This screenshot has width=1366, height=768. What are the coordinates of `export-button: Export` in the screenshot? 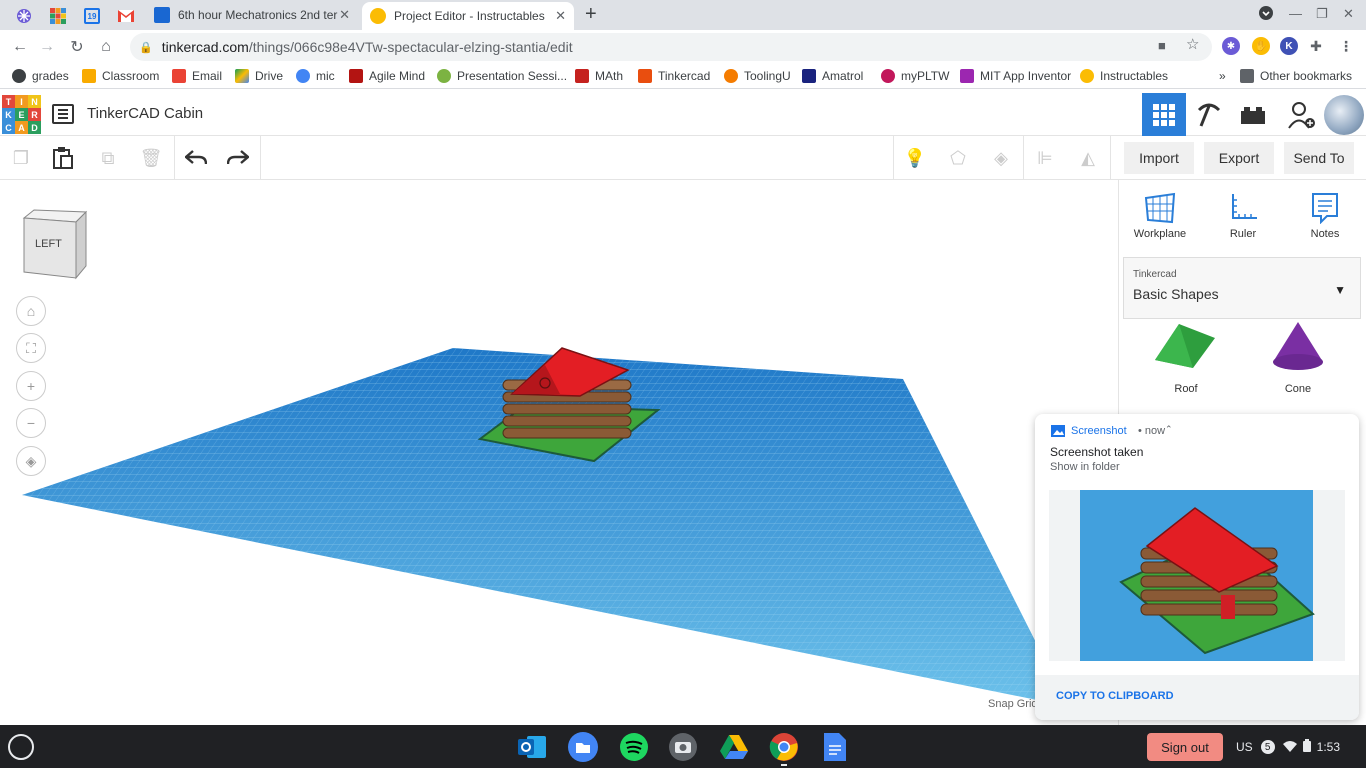 It's located at (1239, 158).